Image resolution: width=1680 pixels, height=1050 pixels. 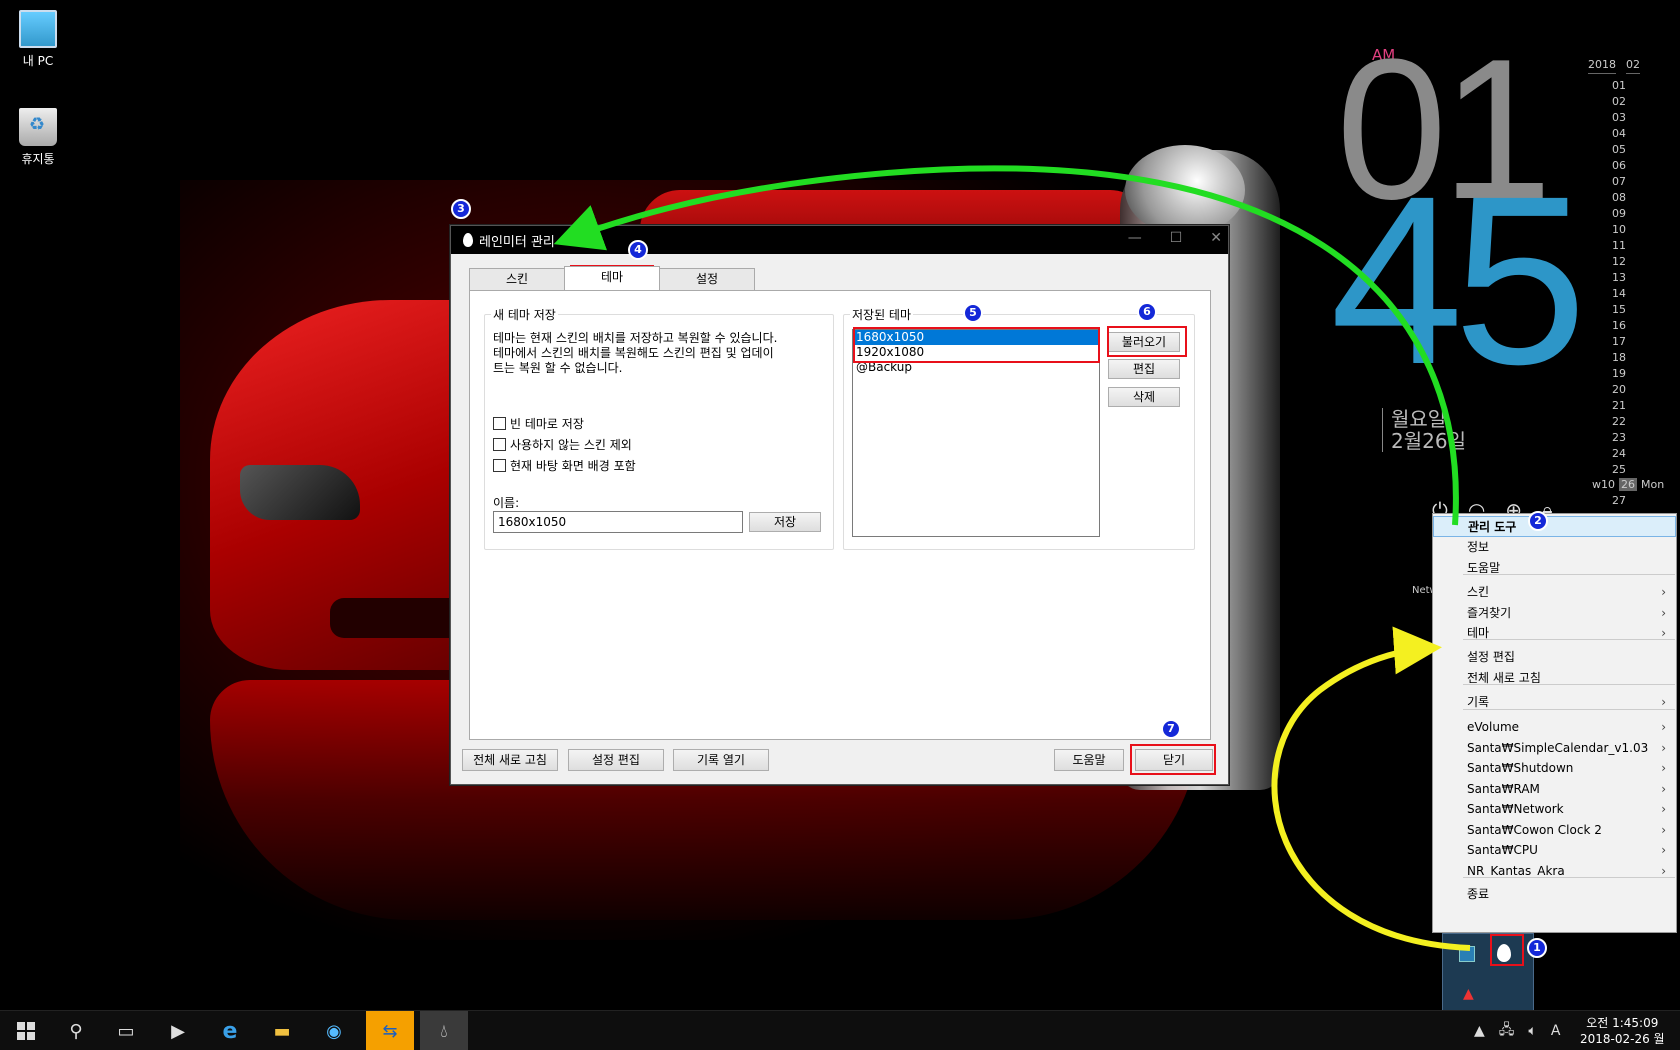 What do you see at coordinates (461, 209) in the screenshot?
I see `annotation-badge: 3` at bounding box center [461, 209].